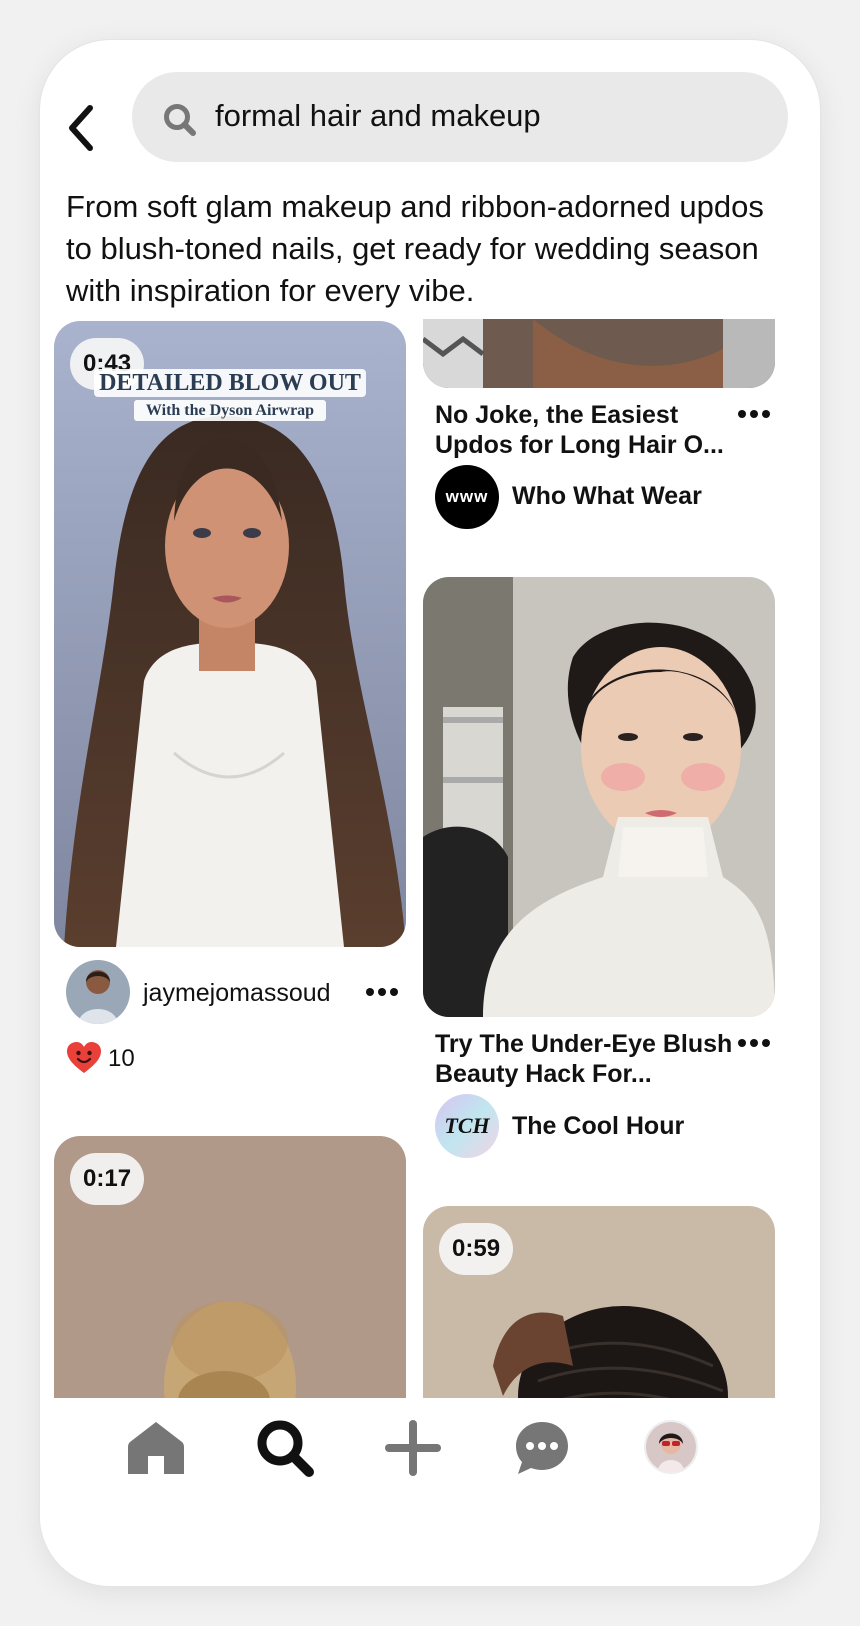 The height and width of the screenshot is (1626, 860). Describe the element at coordinates (378, 116) in the screenshot. I see `search-query: formal hair and makeup` at that location.